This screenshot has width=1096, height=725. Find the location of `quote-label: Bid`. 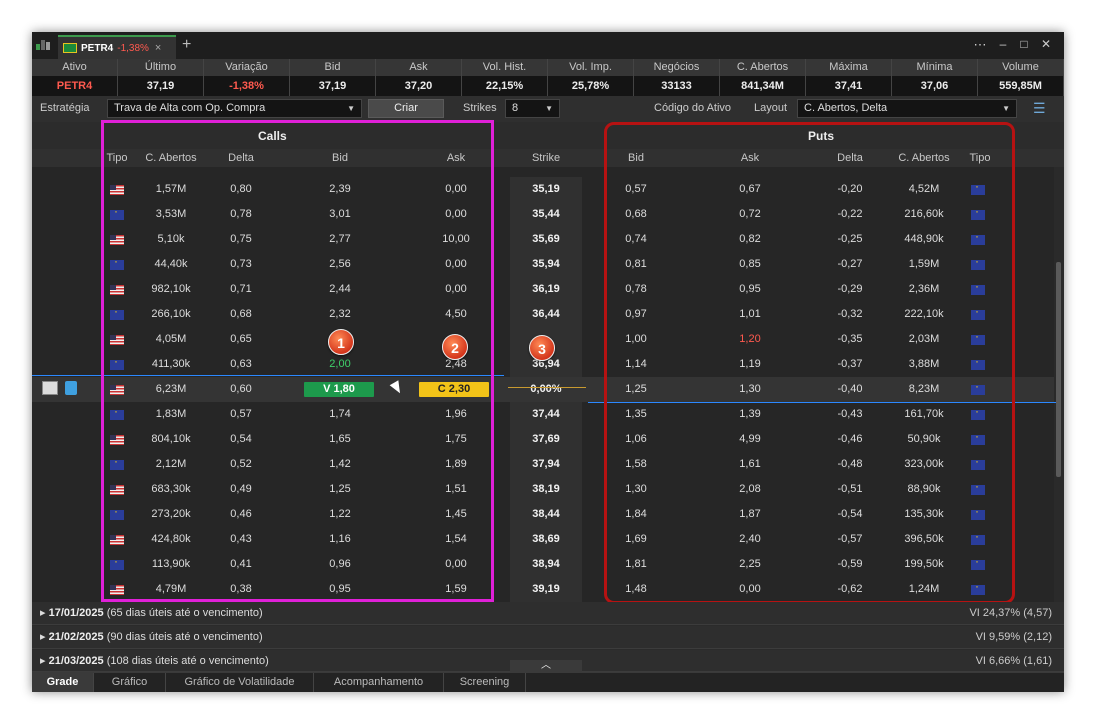

quote-label: Bid is located at coordinates (333, 67).